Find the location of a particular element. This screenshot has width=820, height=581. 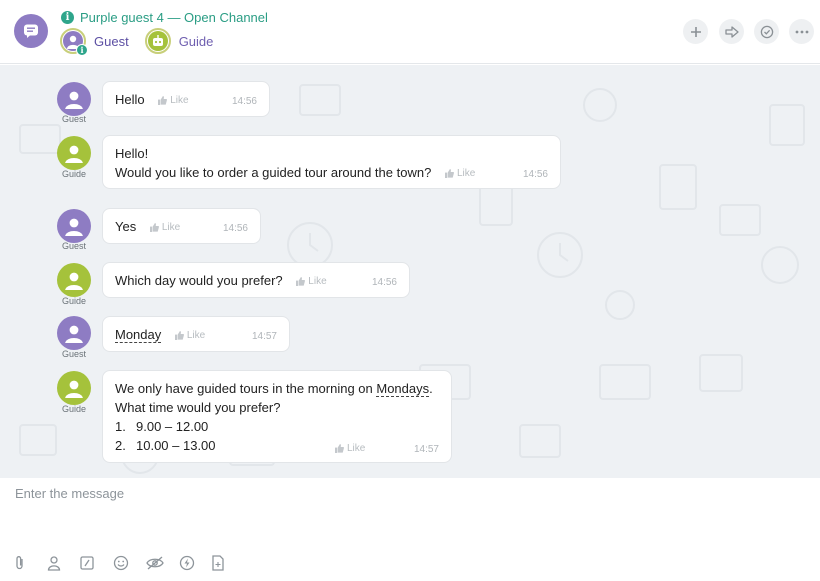

message-bubble: Monday Like 14:57 is located at coordinates (196, 334).